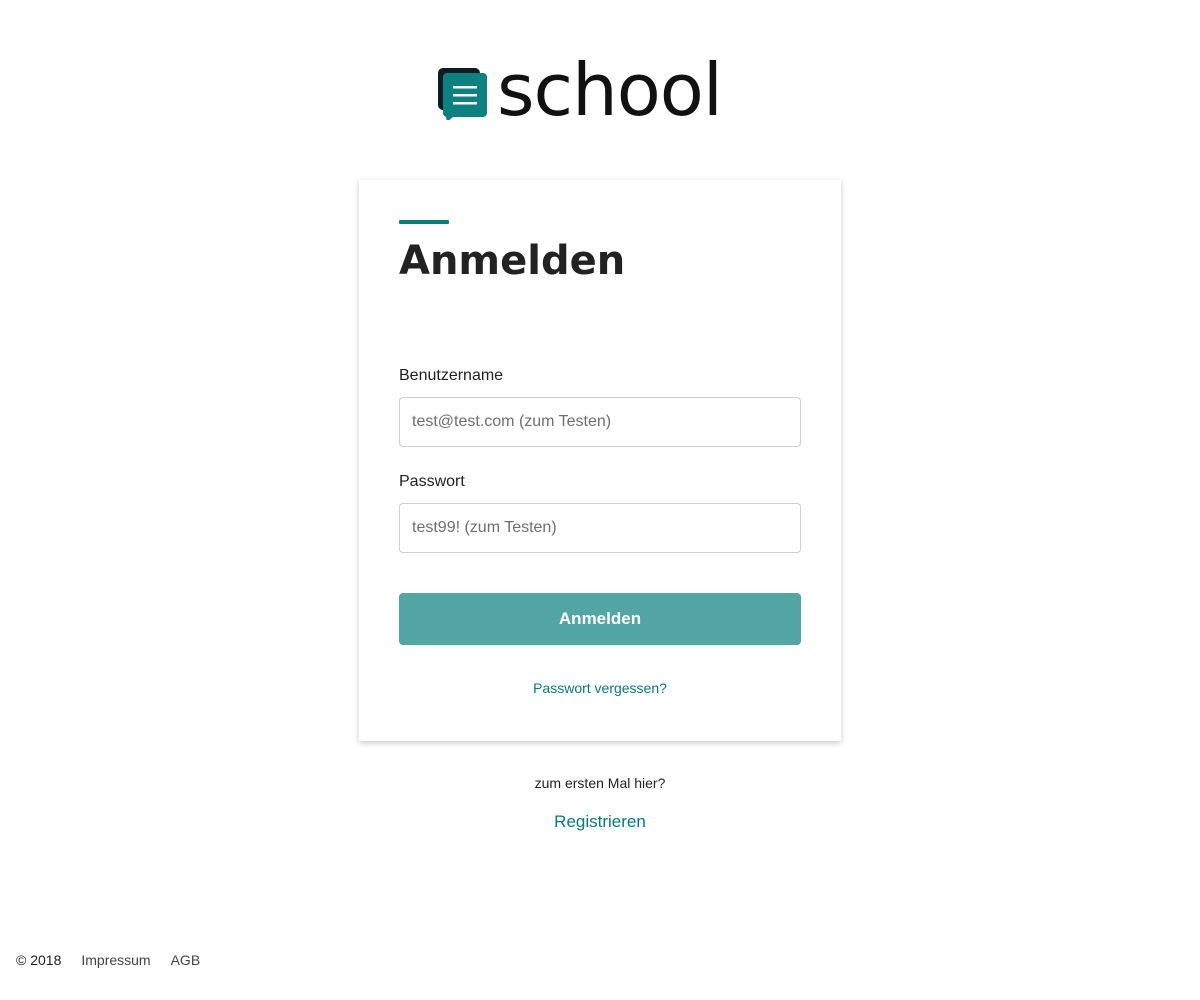 The height and width of the screenshot is (1000, 1200). What do you see at coordinates (512, 261) in the screenshot?
I see `page-title: Anmelden` at bounding box center [512, 261].